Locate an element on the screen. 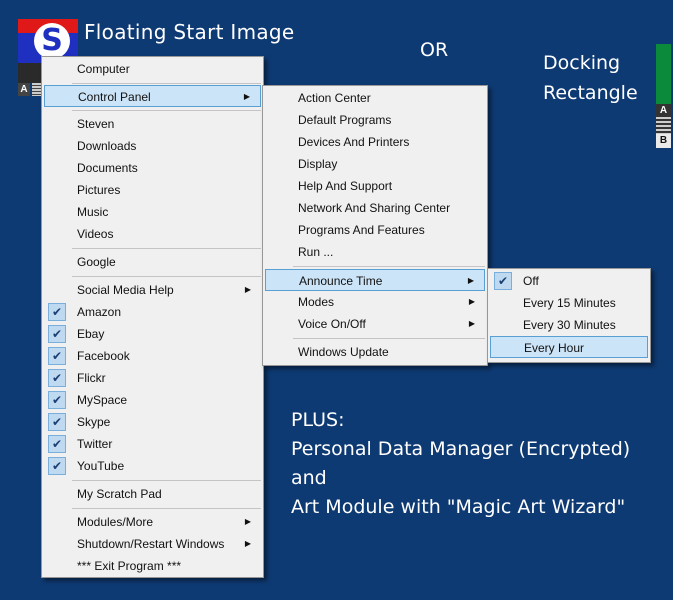 Image resolution: width=673 pixels, height=600 pixels. menu-item-music: Music is located at coordinates (152, 212).